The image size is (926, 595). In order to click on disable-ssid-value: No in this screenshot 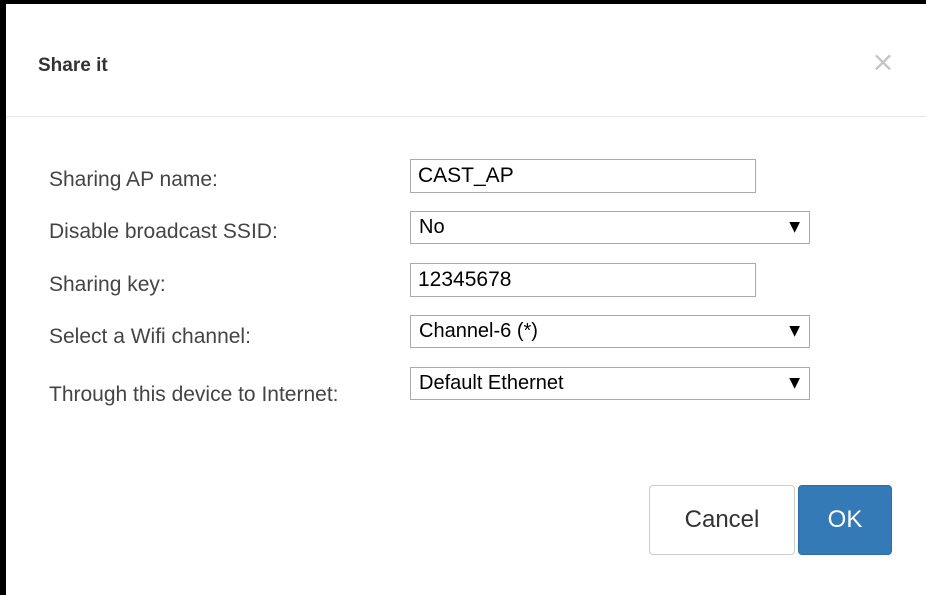, I will do `click(432, 227)`.